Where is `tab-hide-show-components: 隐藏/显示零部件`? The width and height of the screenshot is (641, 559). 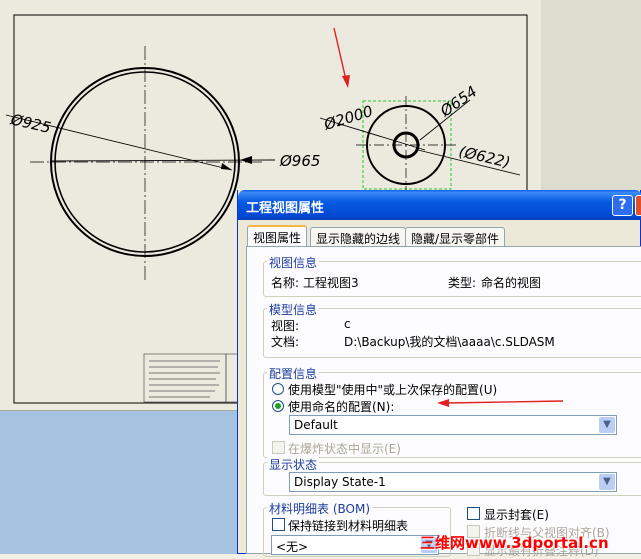
tab-hide-show-components: 隐藏/显示零部件 is located at coordinates (455, 236).